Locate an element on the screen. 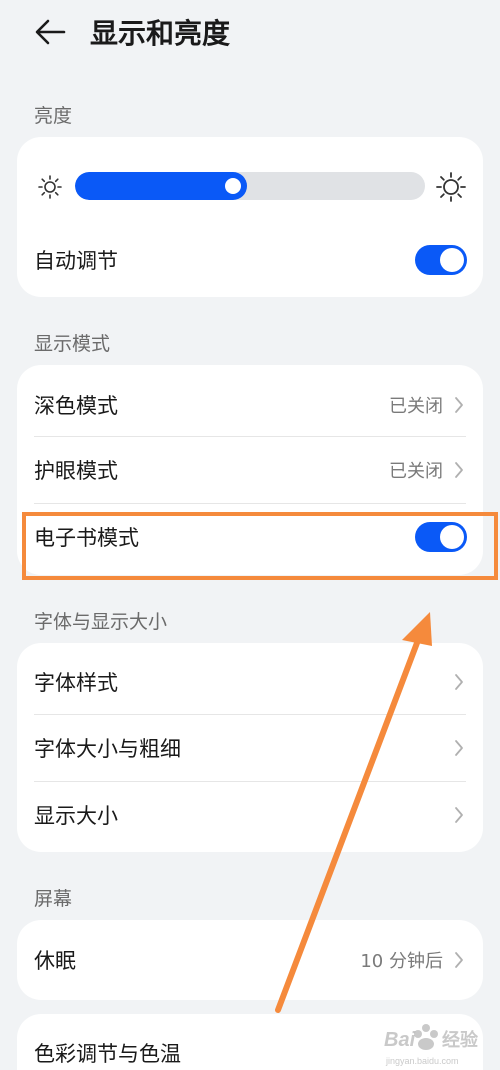 The image size is (500, 1070). display-size-label: 显示大小 is located at coordinates (76, 816).